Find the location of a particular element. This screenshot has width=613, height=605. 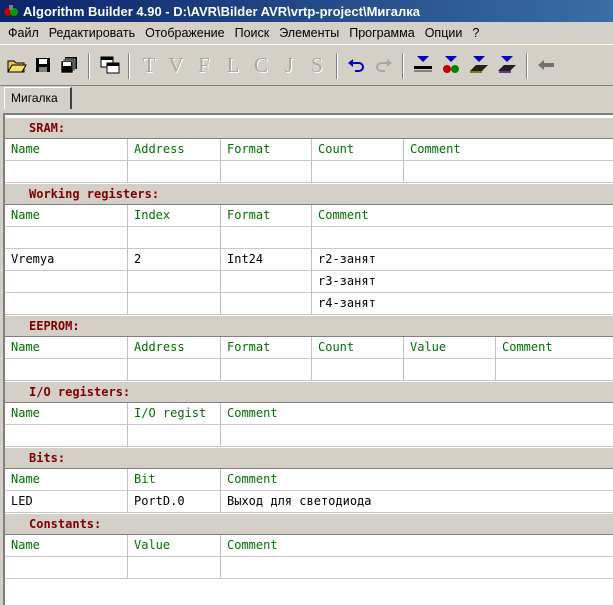

table-row: LED PortD.0 Выход для светодиода is located at coordinates (309, 502).